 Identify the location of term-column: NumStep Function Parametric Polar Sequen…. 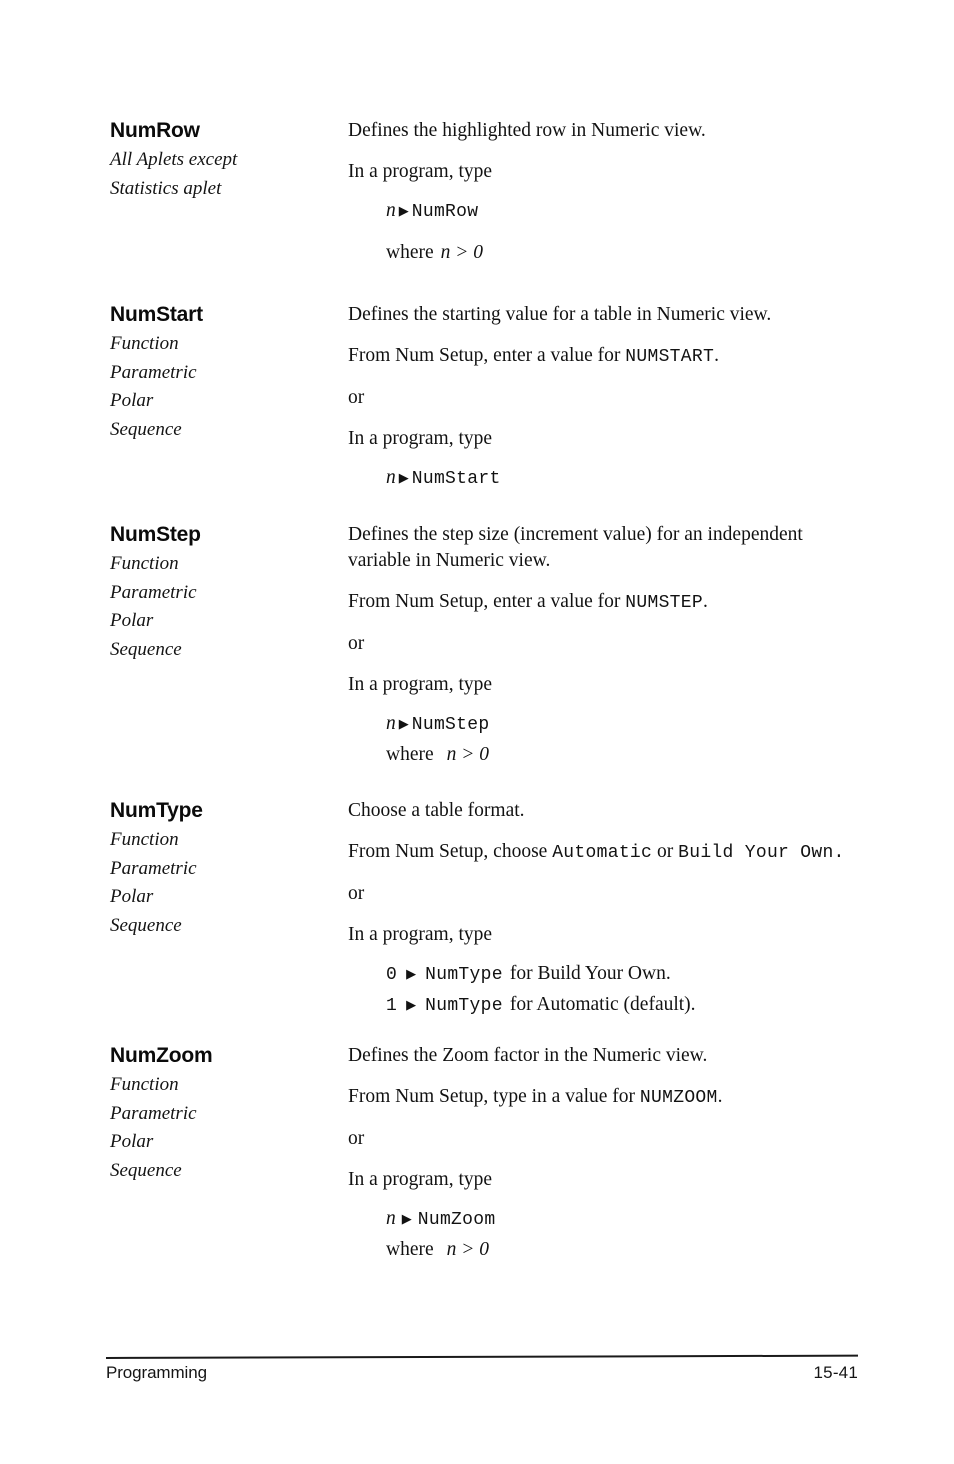
(229, 593).